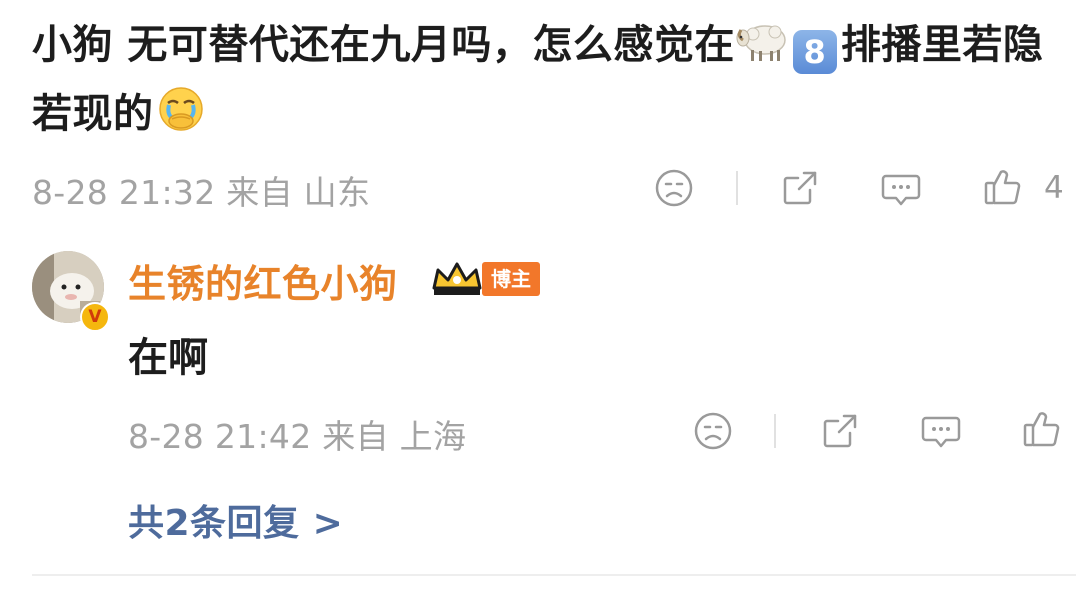  What do you see at coordinates (383, 45) in the screenshot?
I see `comment-text-part1: 小狗 无可替代还在九月吗，怎么感觉在` at bounding box center [383, 45].